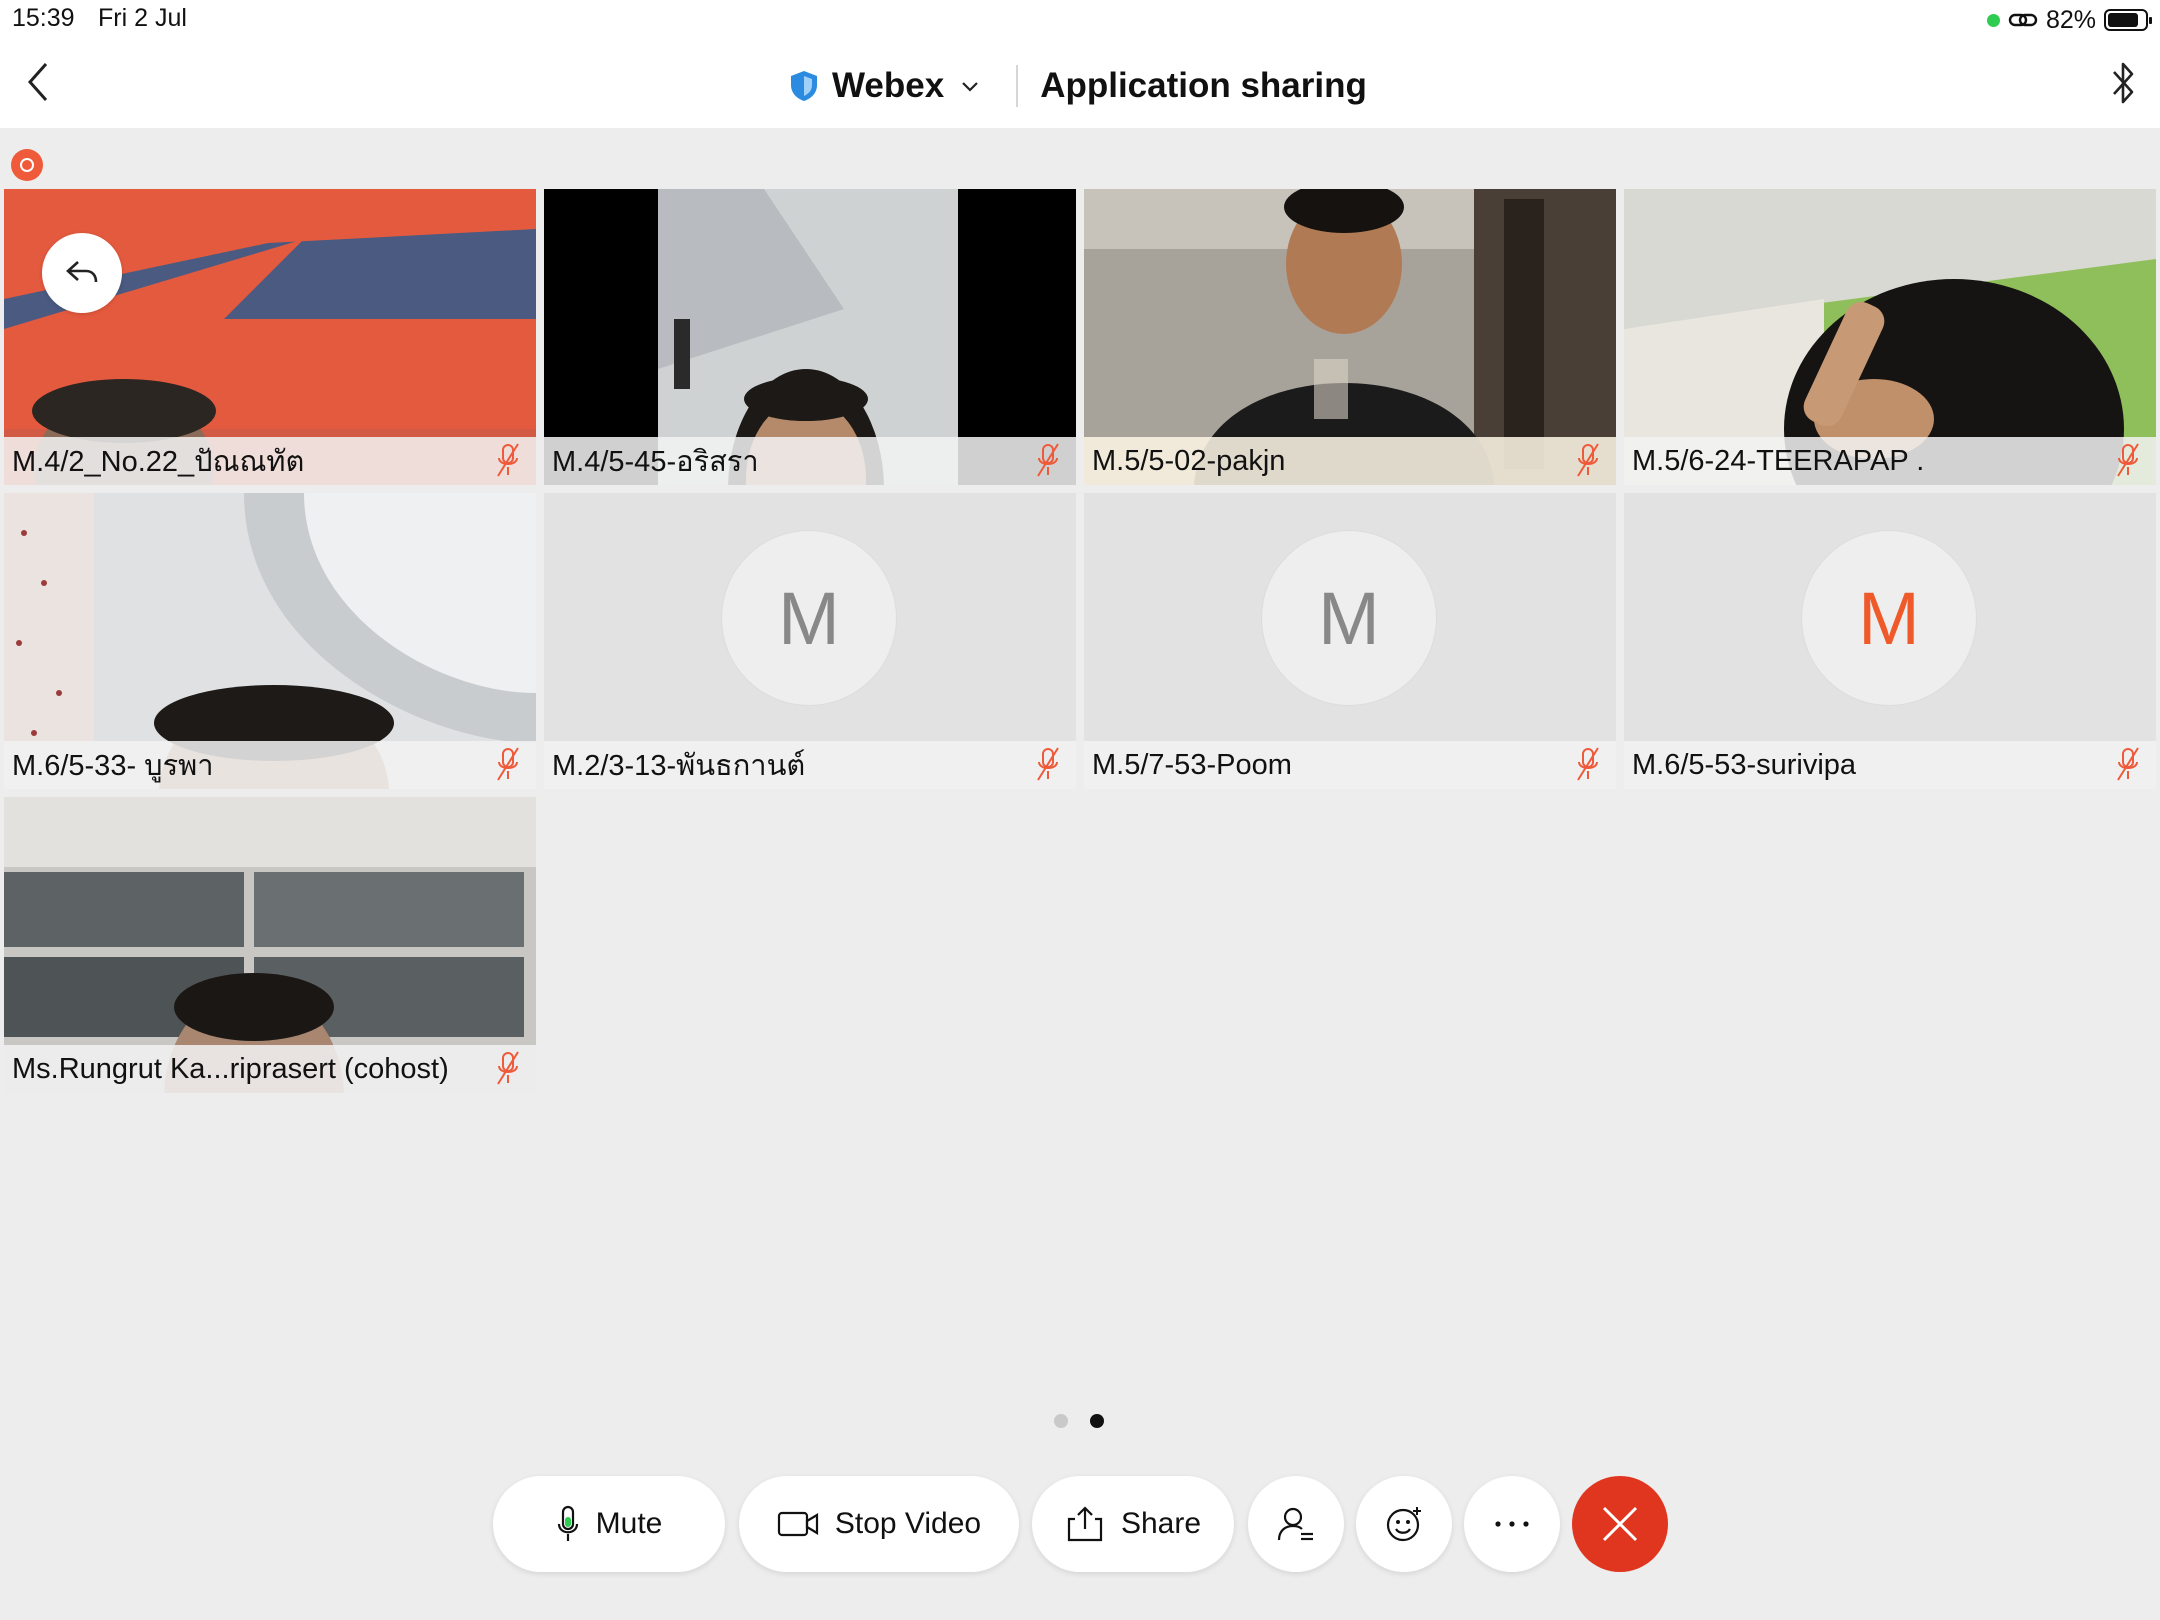  I want to click on video-camera-icon, so click(797, 1524).